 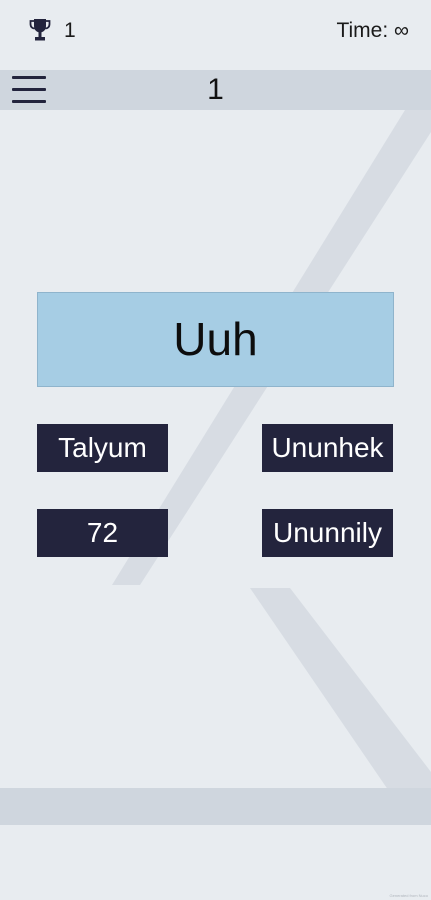 I want to click on level-number: 1, so click(x=215, y=89).